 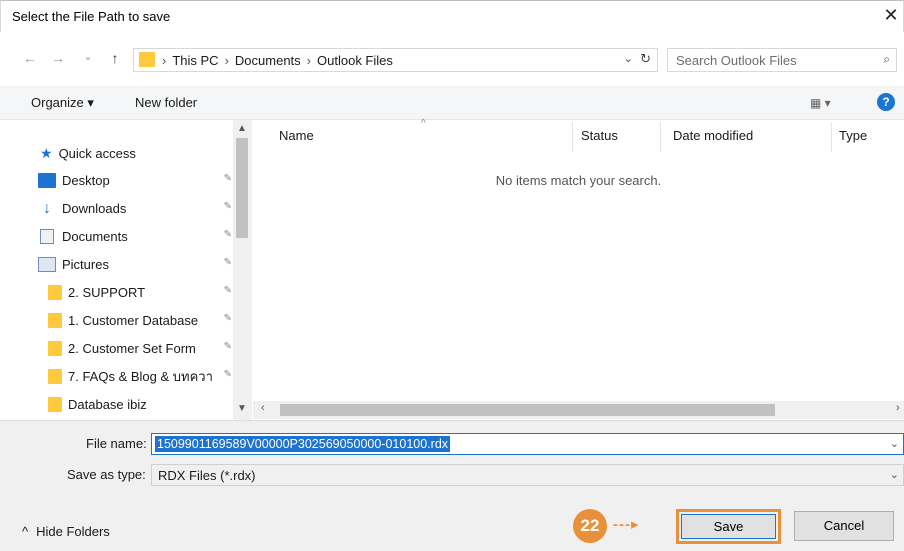 What do you see at coordinates (85, 264) in the screenshot?
I see `nav-item-label: Pictures` at bounding box center [85, 264].